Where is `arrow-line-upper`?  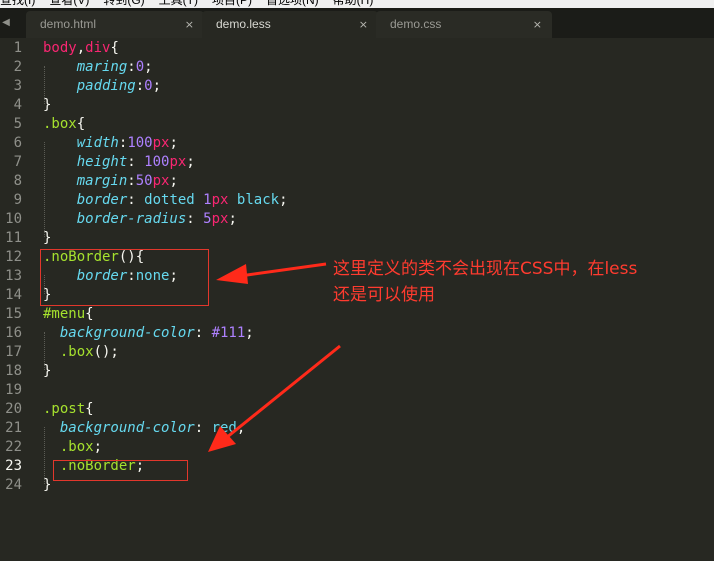
arrow-line-upper is located at coordinates (283, 270).